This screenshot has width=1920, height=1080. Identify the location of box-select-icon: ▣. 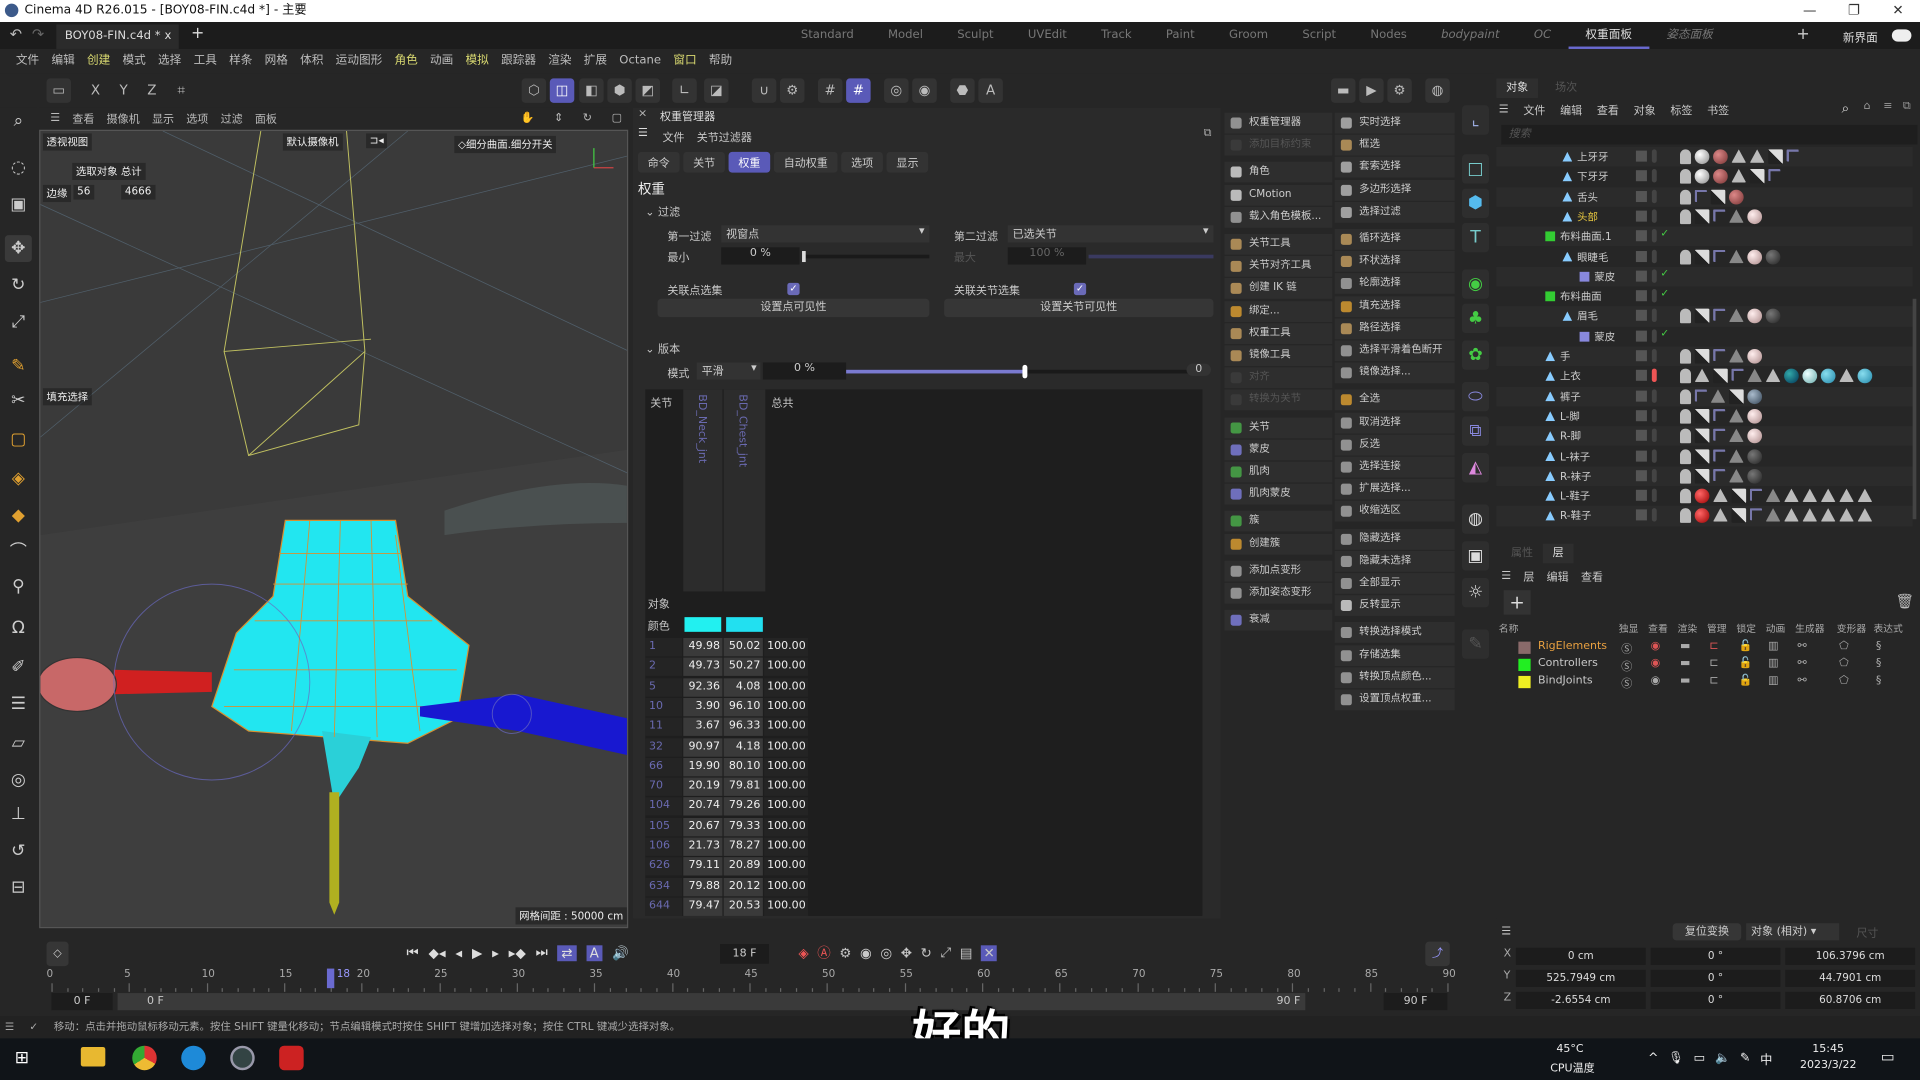
(18, 204).